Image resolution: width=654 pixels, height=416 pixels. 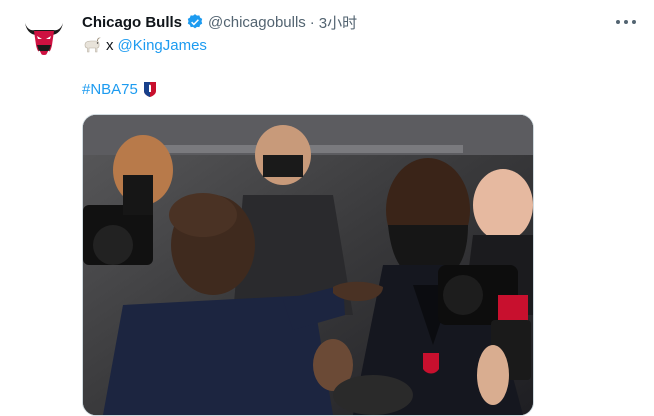 What do you see at coordinates (149, 89) in the screenshot?
I see `nba75-logo-icon` at bounding box center [149, 89].